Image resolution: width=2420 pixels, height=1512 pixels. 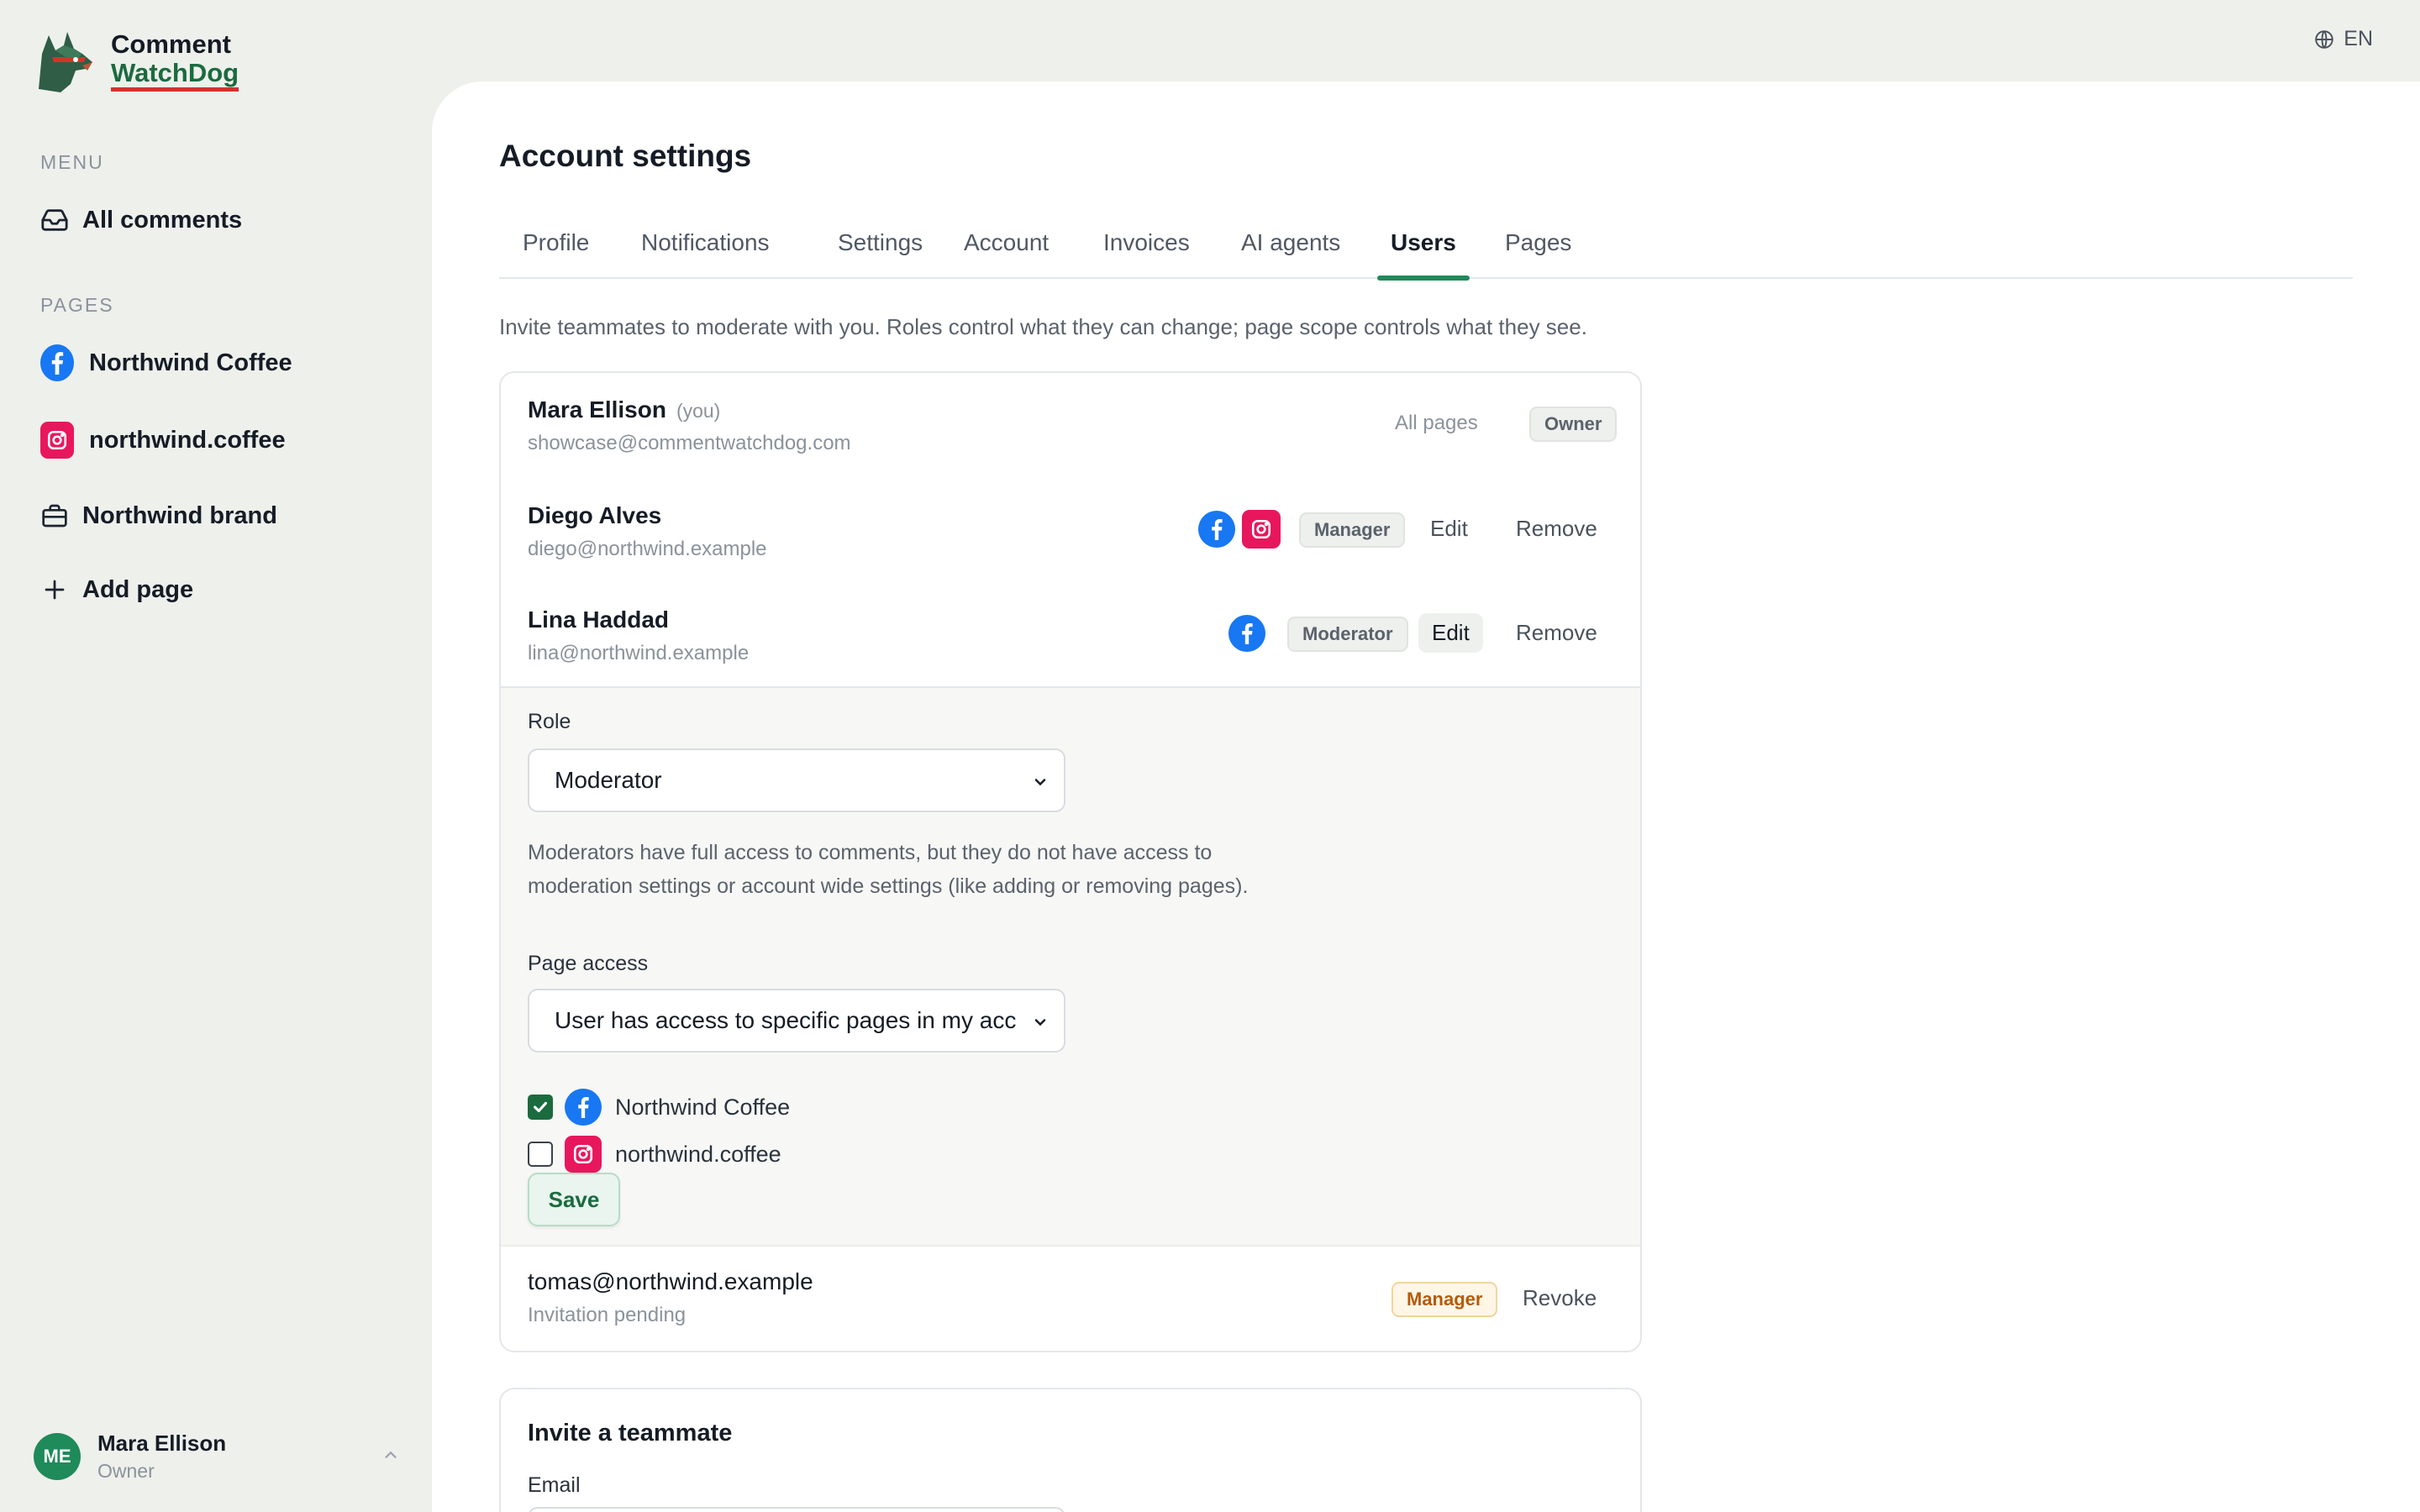 What do you see at coordinates (1146, 254) in the screenshot?
I see `tab-invoices: Invoices` at bounding box center [1146, 254].